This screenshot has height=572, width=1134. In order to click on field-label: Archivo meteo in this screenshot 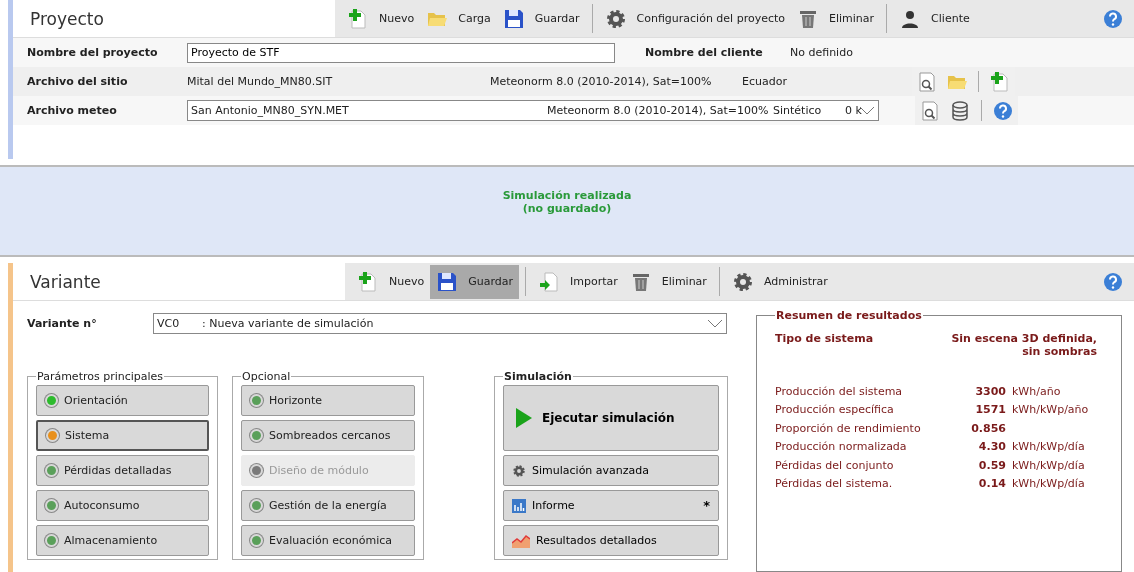, I will do `click(72, 110)`.